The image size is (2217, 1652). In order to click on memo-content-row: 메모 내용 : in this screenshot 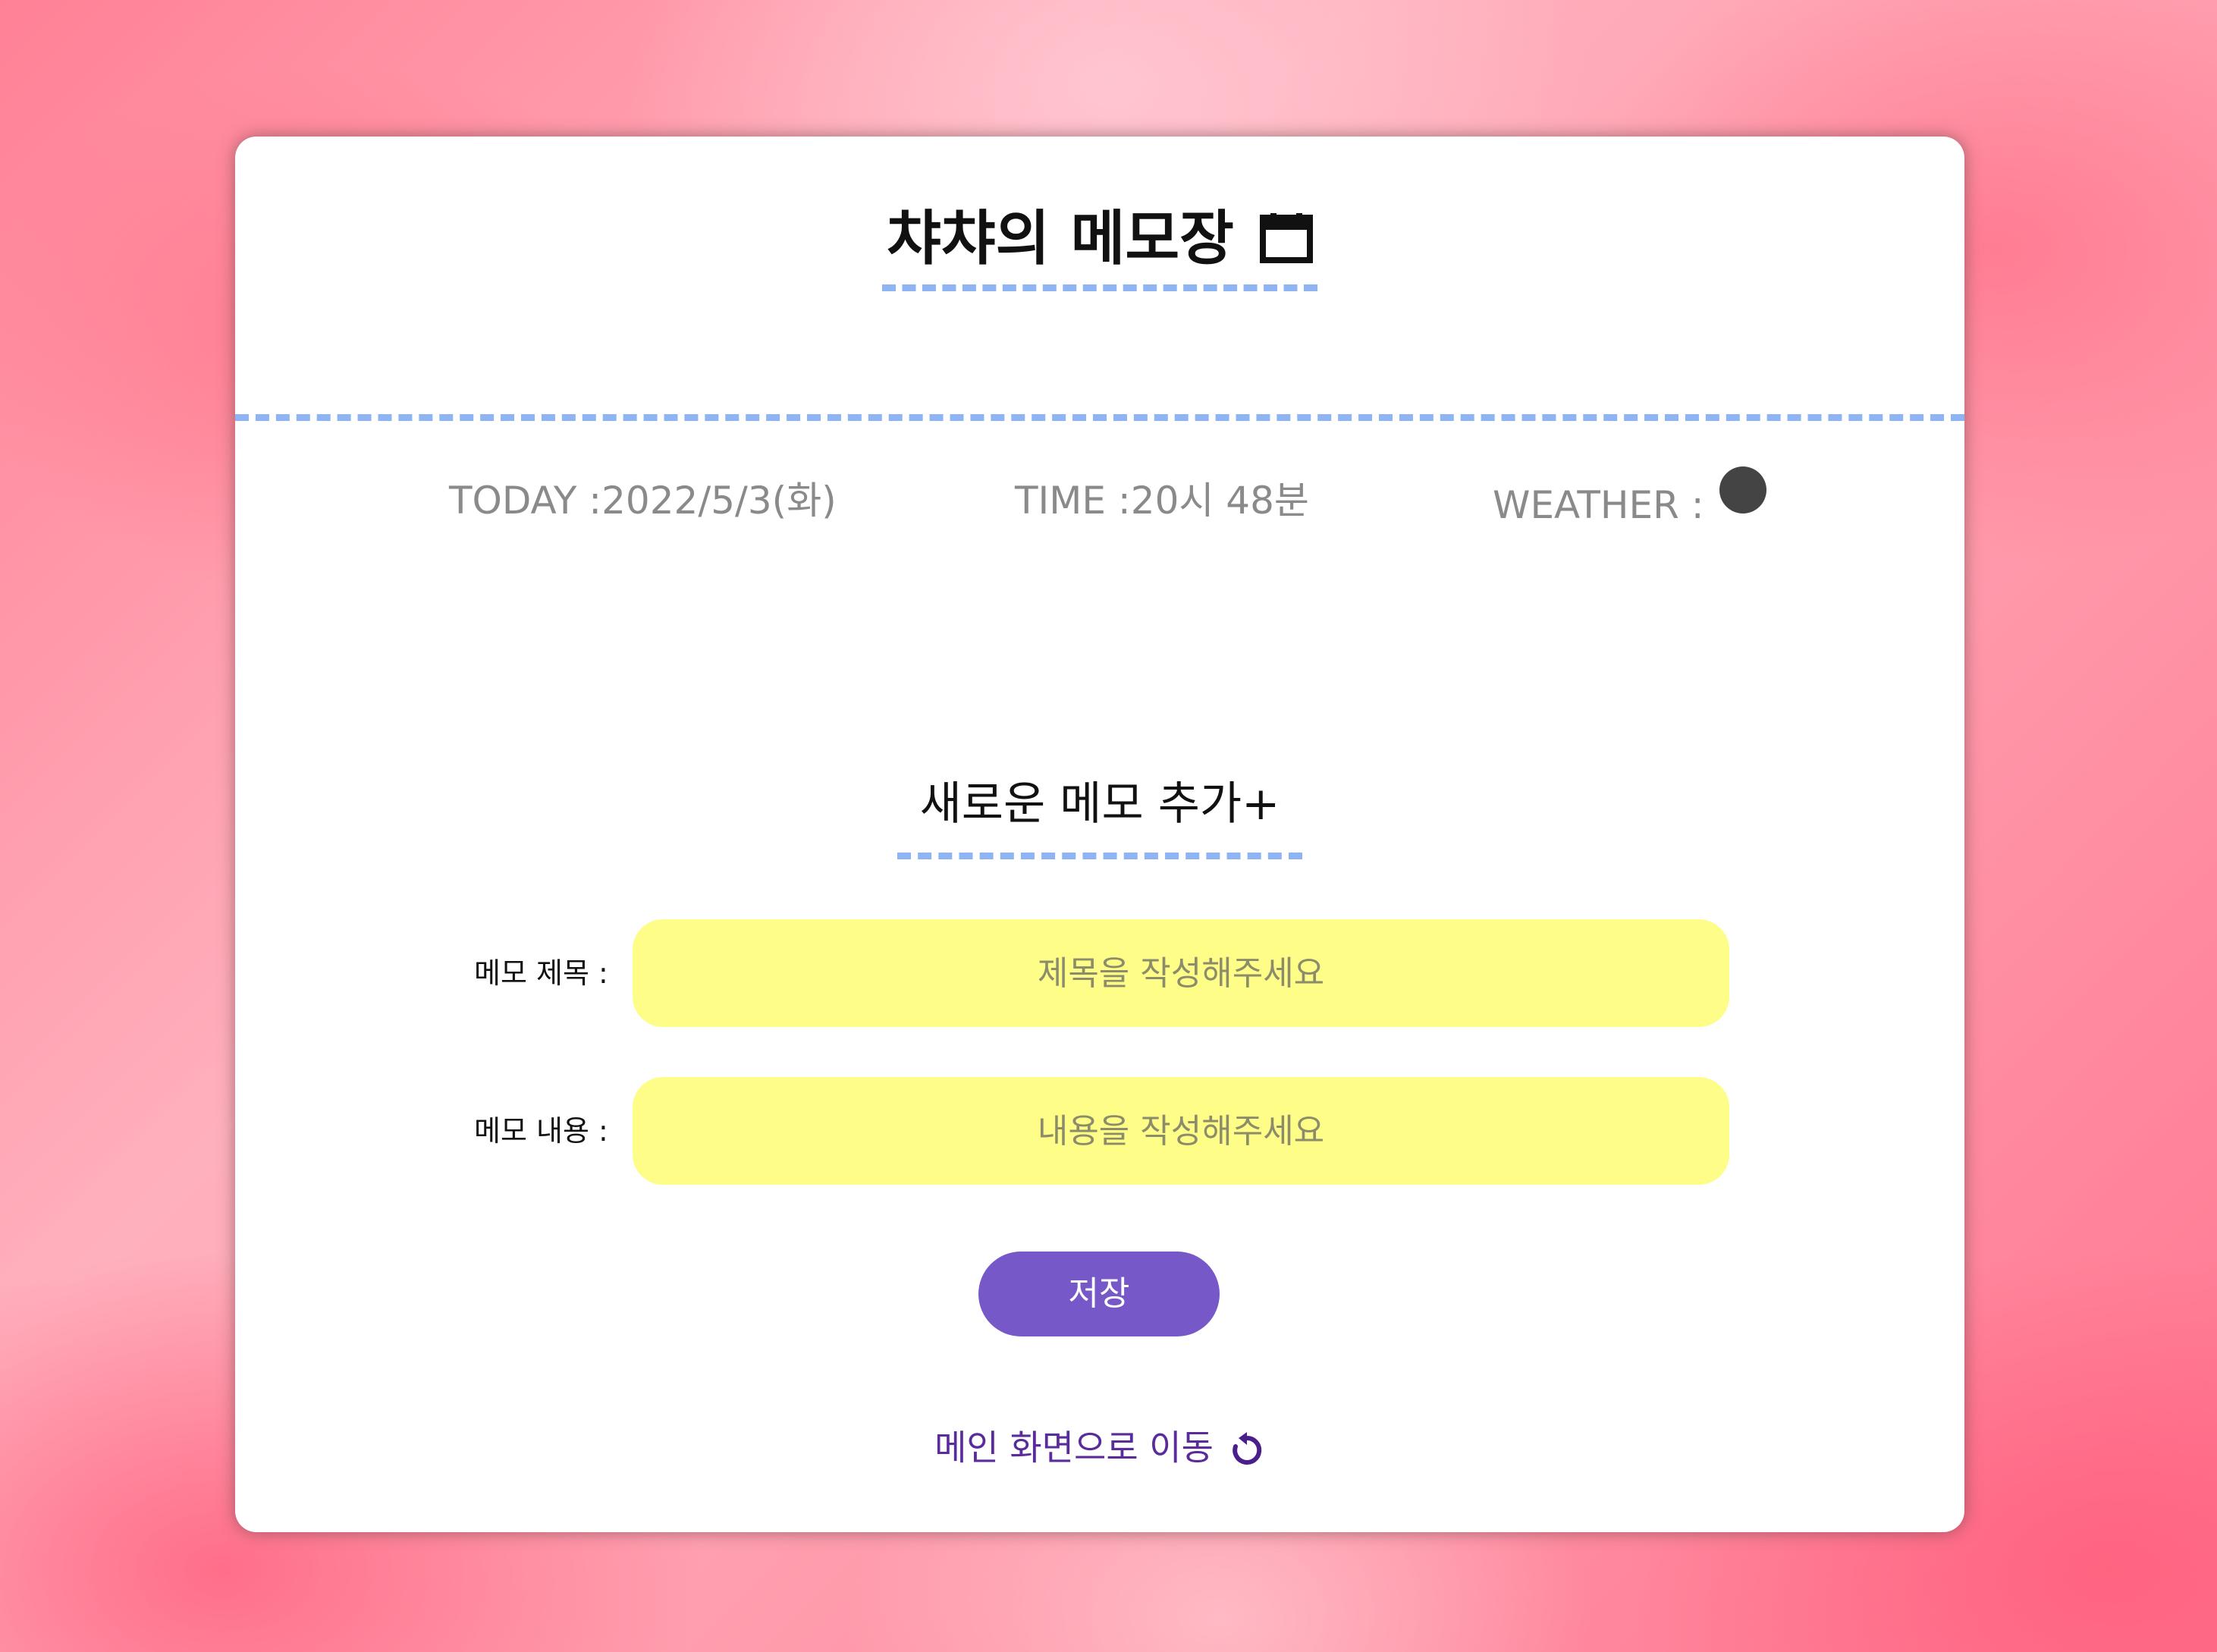, I will do `click(1099, 1131)`.